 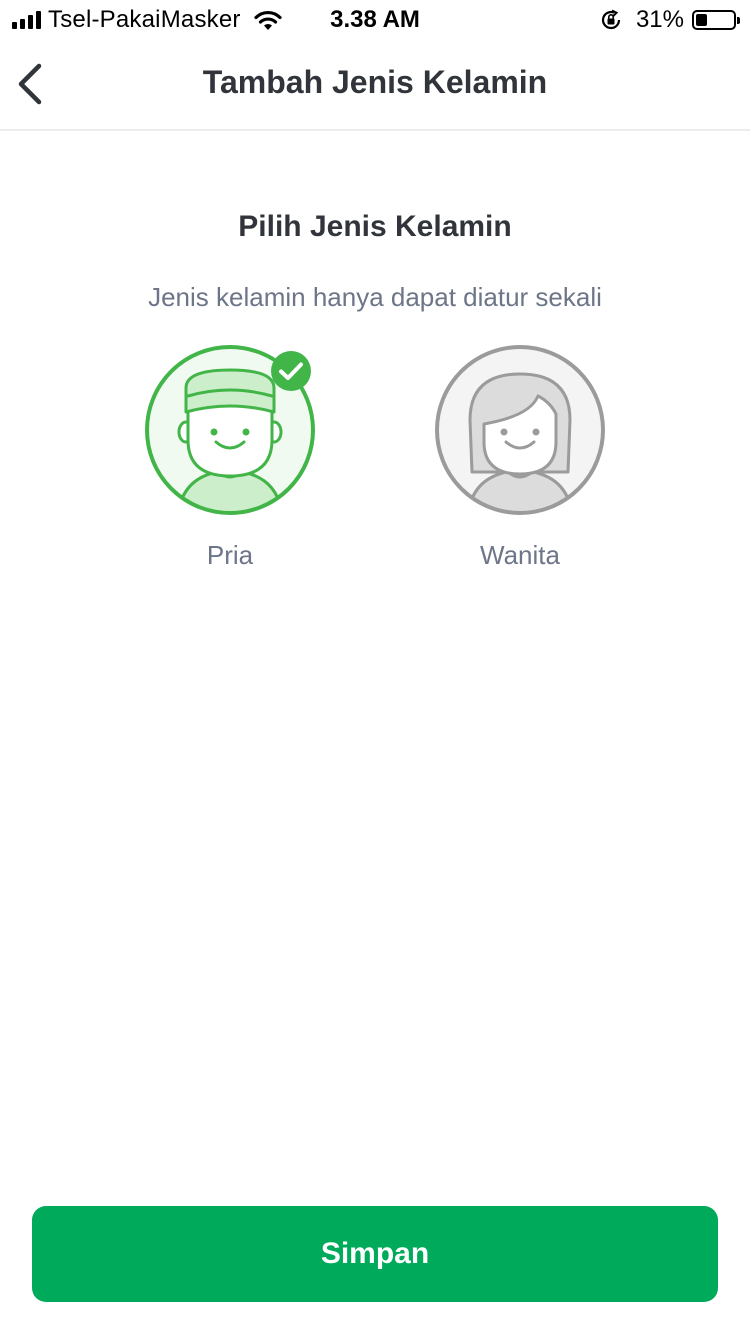 I want to click on female-avatar-icon, so click(x=520, y=430).